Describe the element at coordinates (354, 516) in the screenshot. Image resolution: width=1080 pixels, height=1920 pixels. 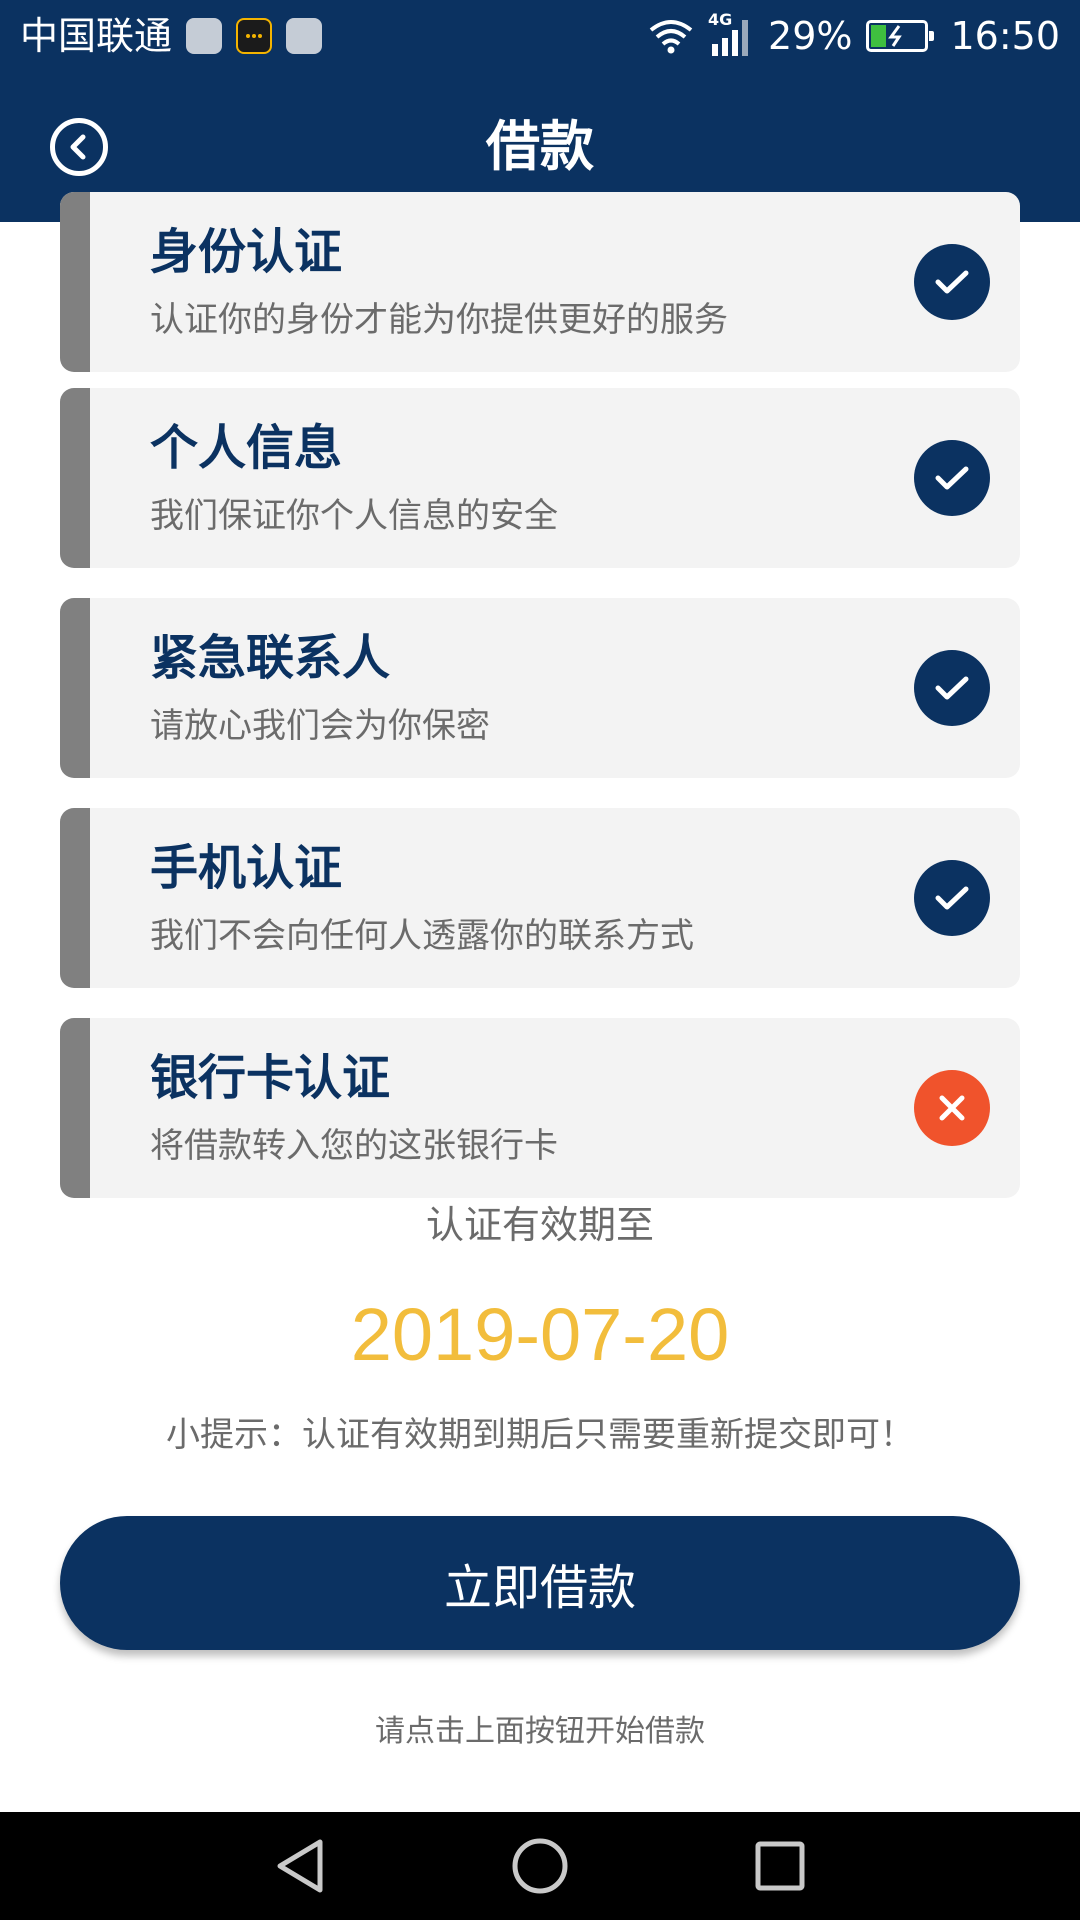
I see `card-description: 我们保证你个人信息的安全` at that location.